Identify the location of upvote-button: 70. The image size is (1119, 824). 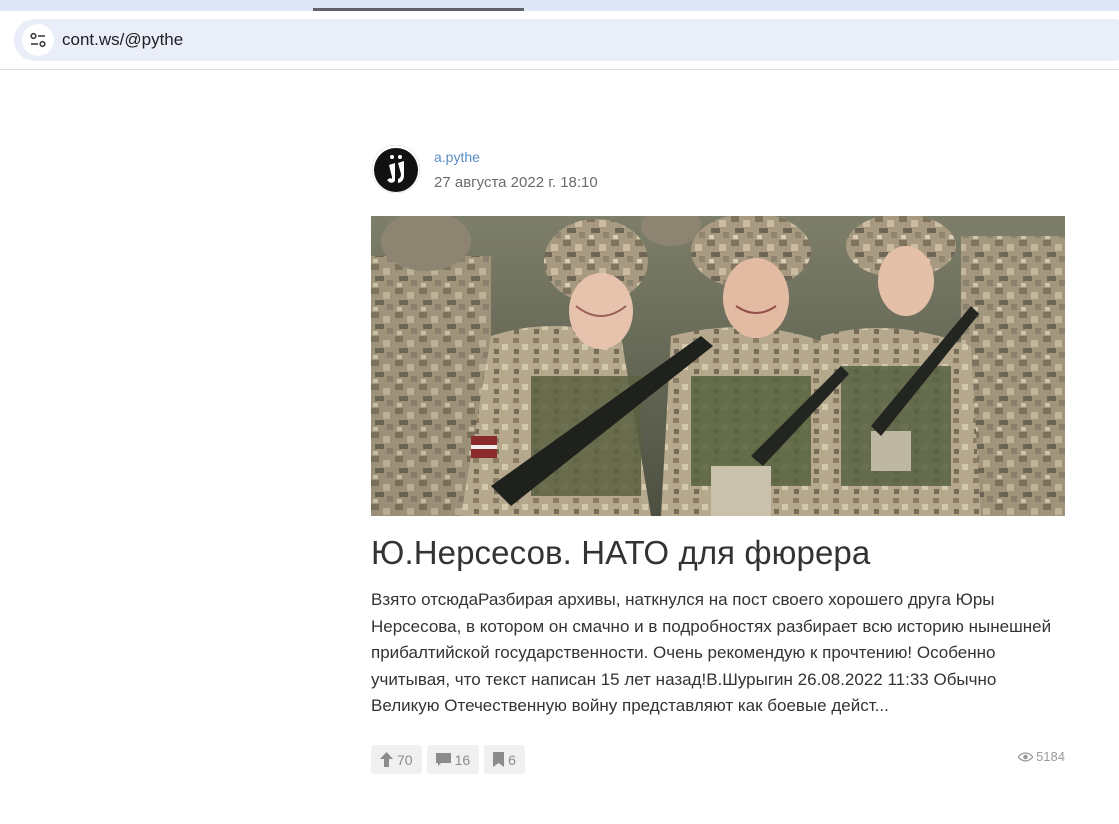
(396, 759).